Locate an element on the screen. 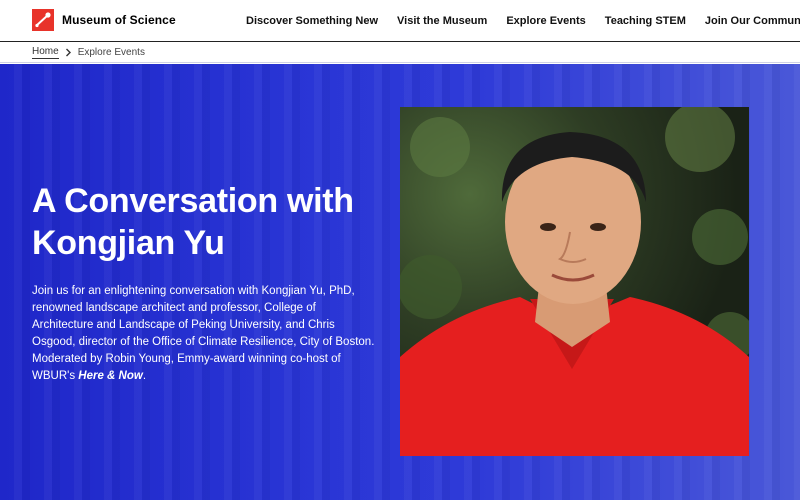  event-description-end: . is located at coordinates (144, 376).